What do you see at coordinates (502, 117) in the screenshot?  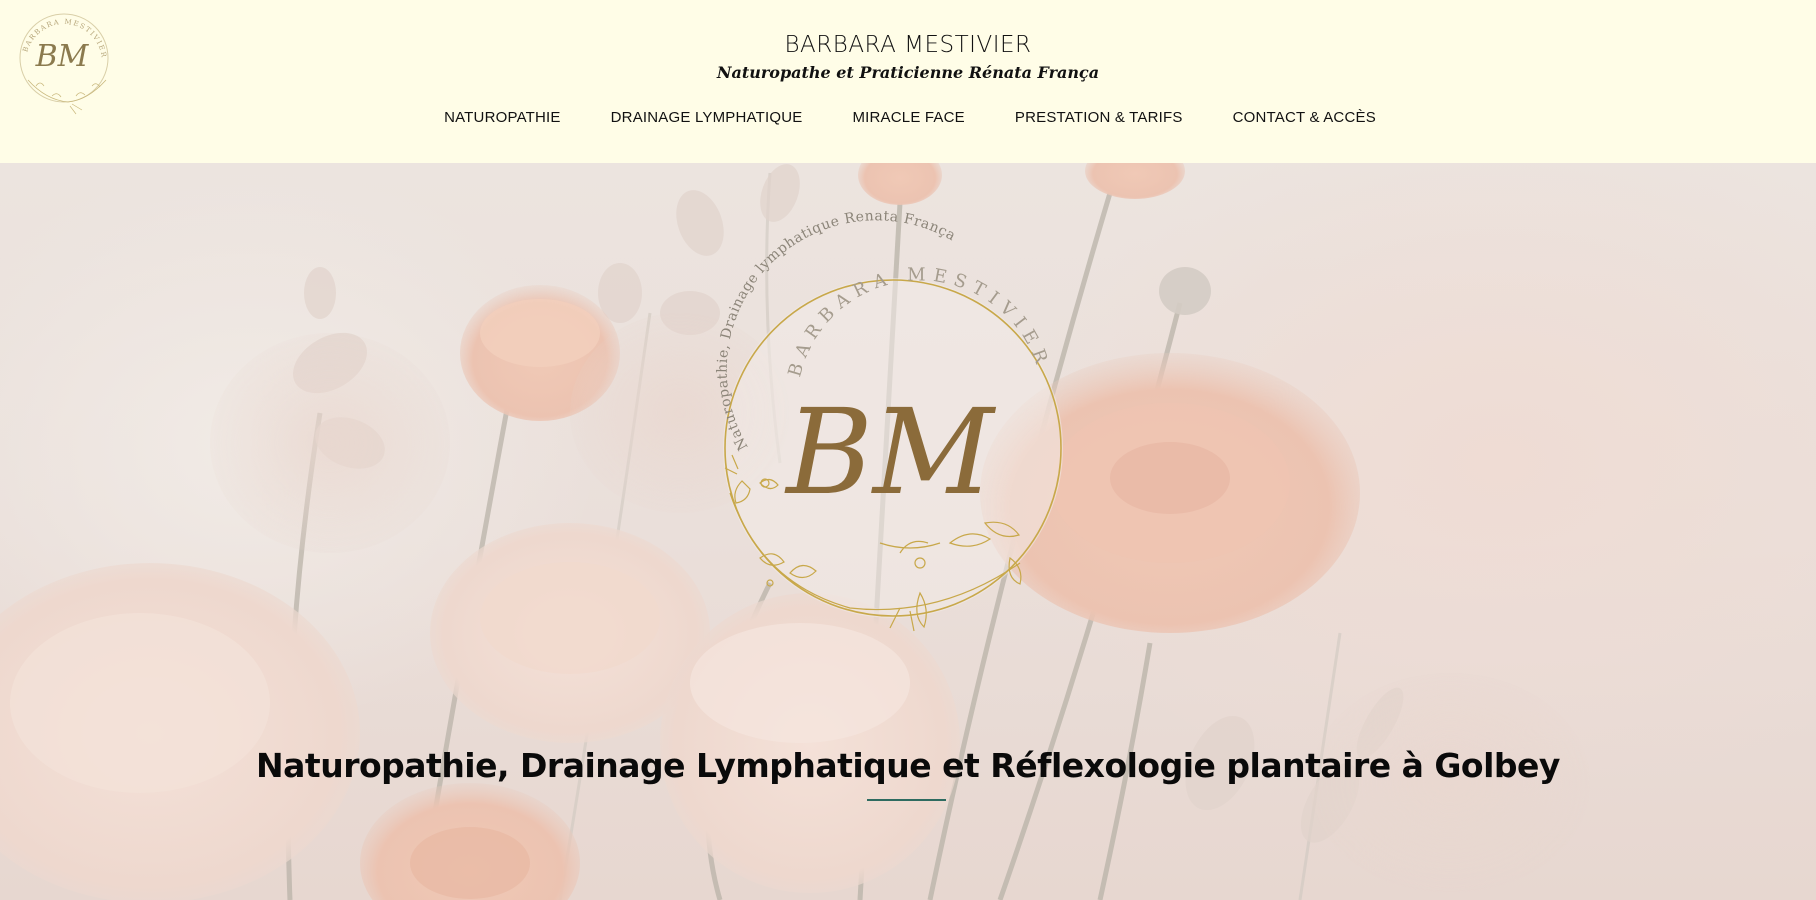 I see `nav-item-naturopathie: NATUROPATHIE` at bounding box center [502, 117].